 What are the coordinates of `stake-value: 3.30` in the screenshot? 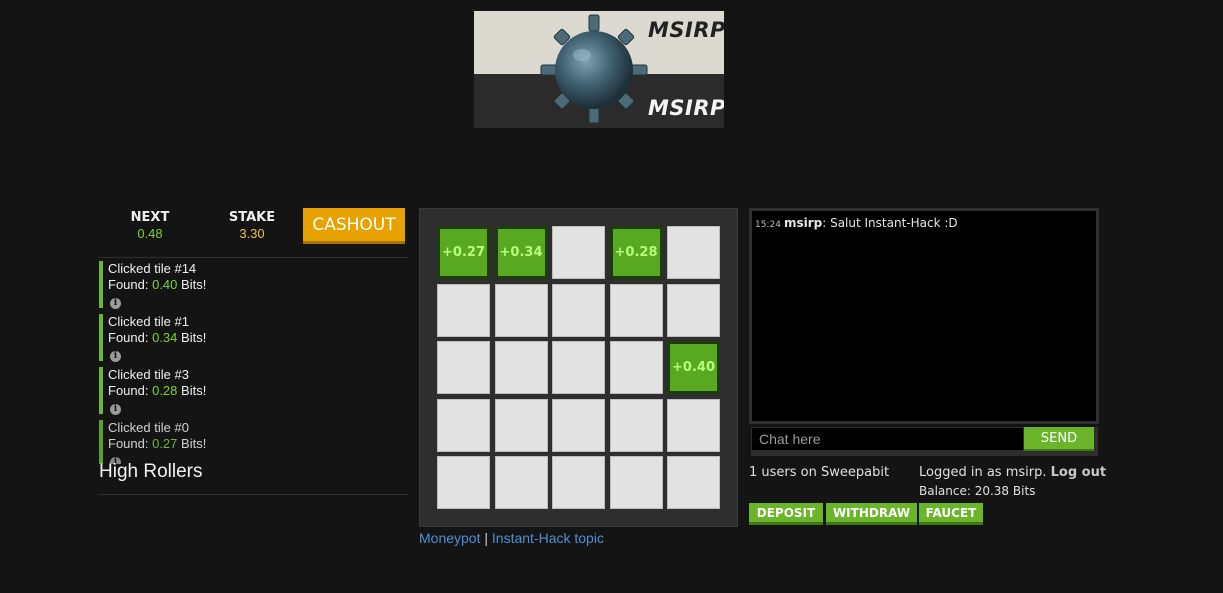 It's located at (252, 233).